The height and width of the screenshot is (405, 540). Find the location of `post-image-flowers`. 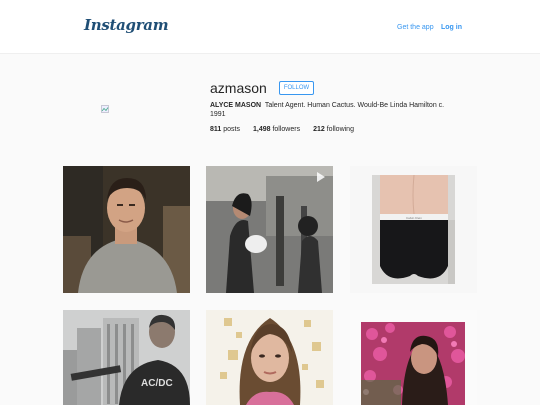

post-image-flowers is located at coordinates (413, 357).